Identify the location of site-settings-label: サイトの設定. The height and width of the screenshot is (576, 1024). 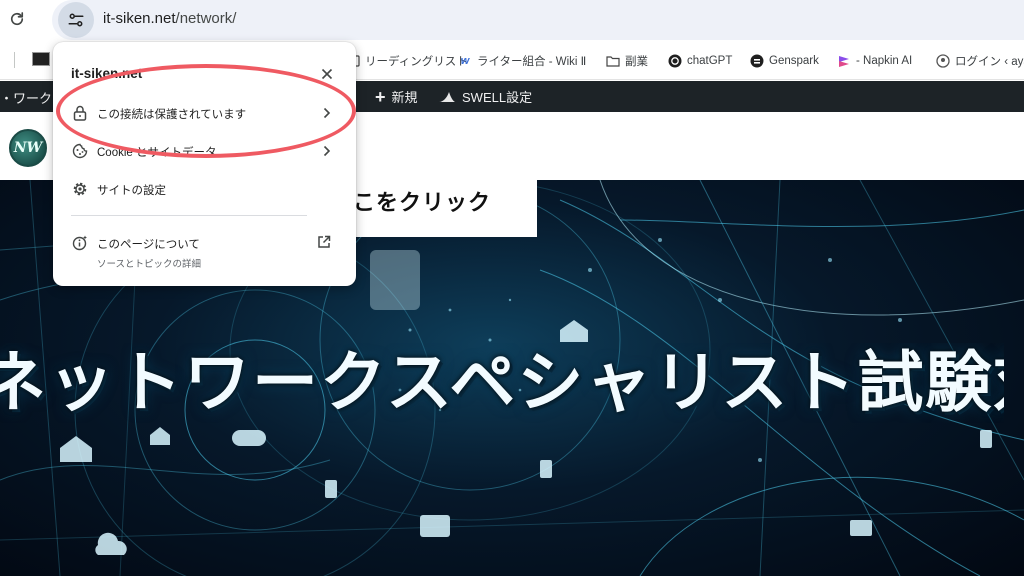
(131, 191).